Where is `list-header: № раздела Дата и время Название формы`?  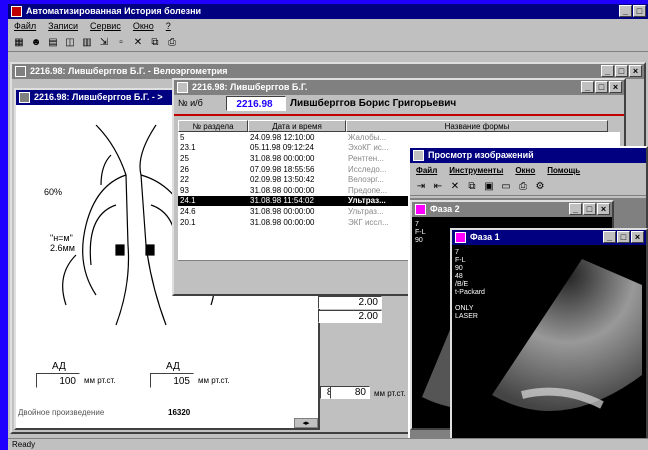
list-header: № раздела Дата и время Название формы is located at coordinates (399, 126).